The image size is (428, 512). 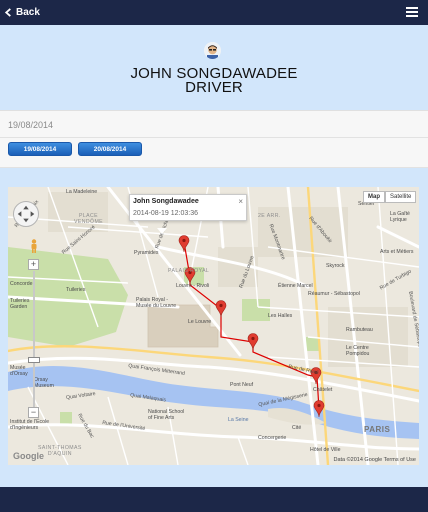 I want to click on map-label: PLACE VENDÔME, so click(x=89, y=219).